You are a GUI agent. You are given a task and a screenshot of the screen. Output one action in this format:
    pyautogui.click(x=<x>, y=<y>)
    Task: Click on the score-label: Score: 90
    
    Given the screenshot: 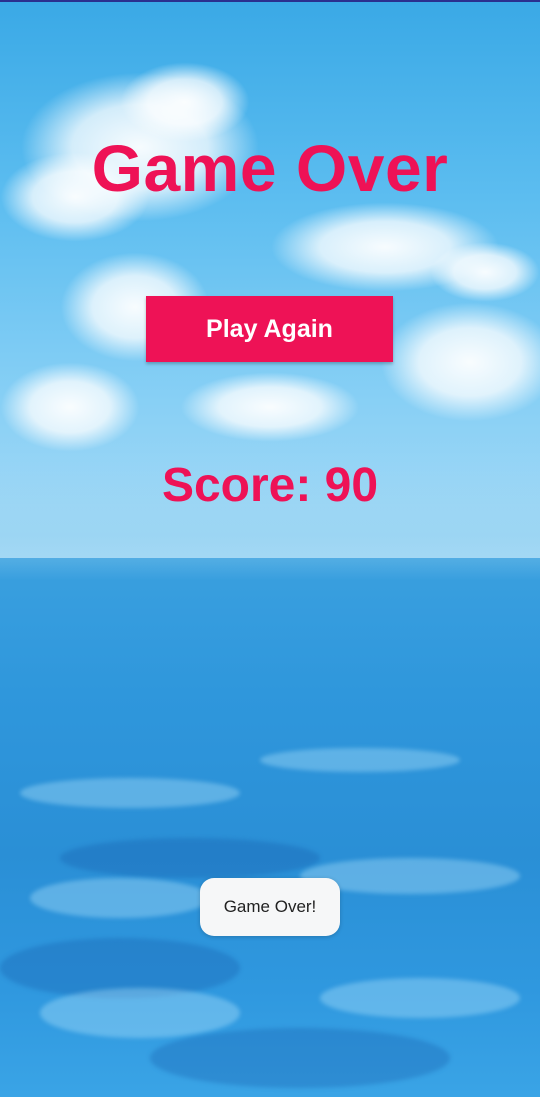 What is the action you would take?
    pyautogui.click(x=270, y=485)
    